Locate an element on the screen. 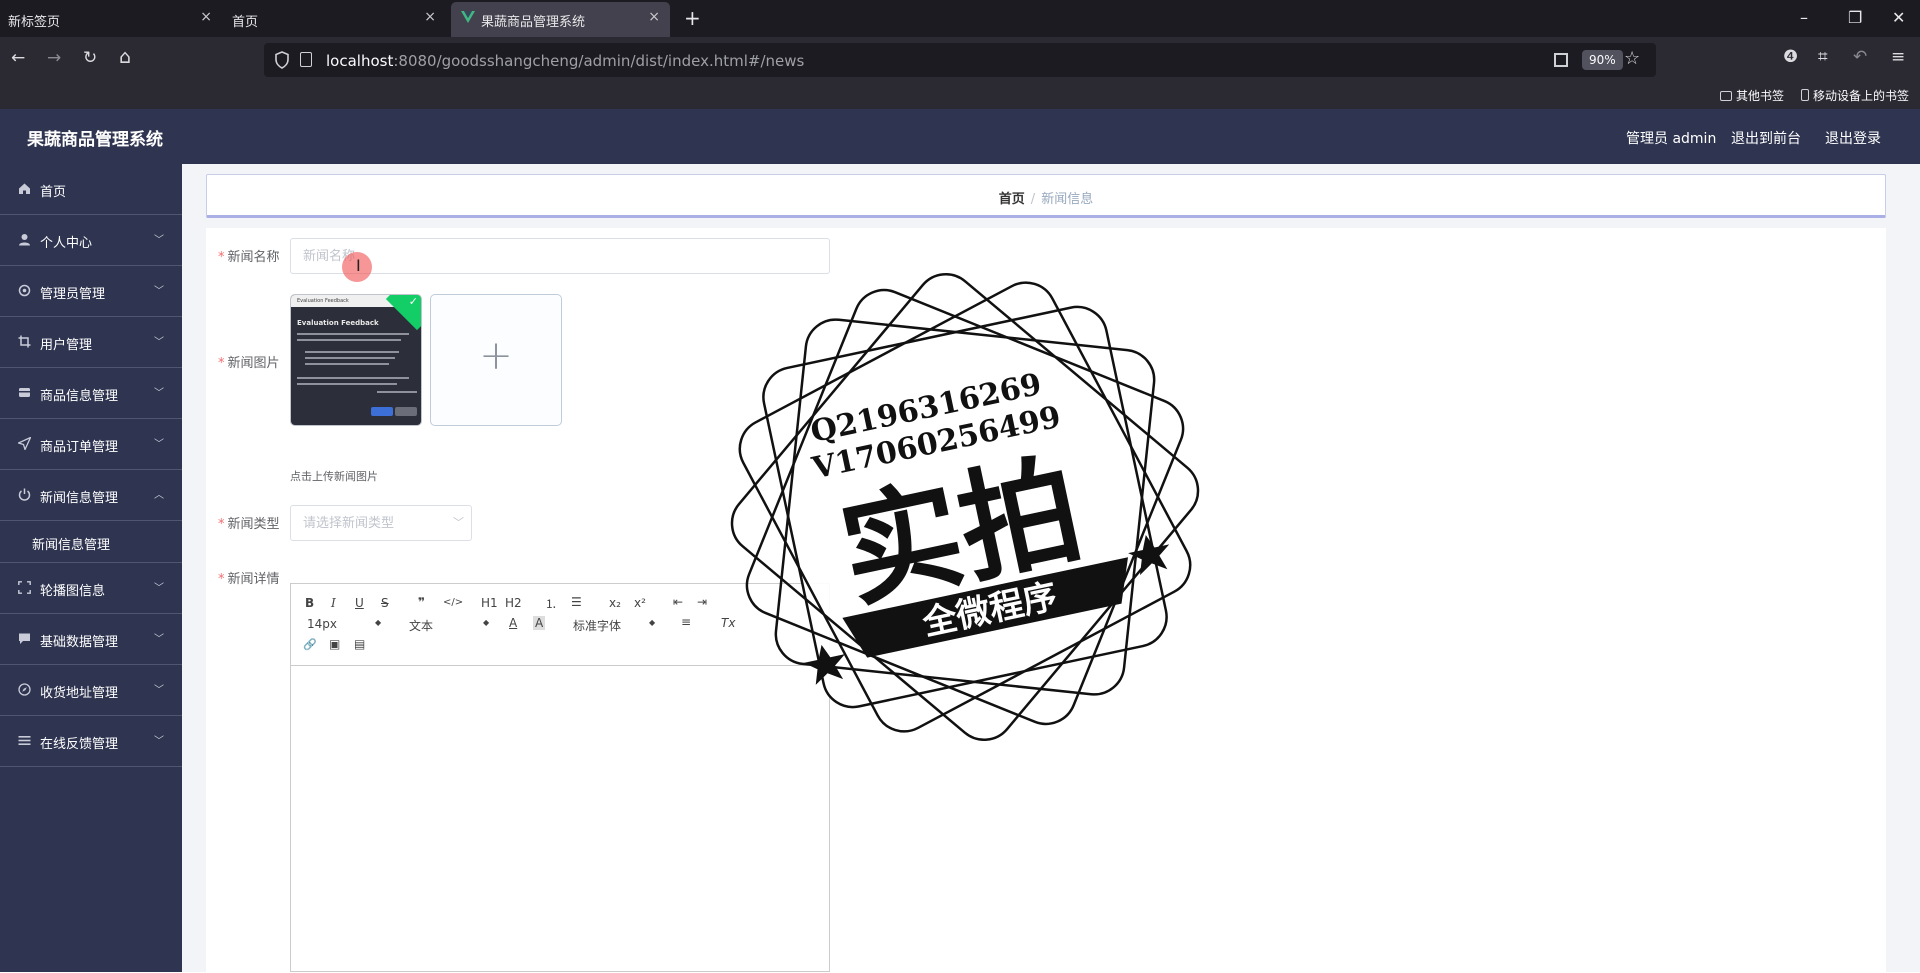 The height and width of the screenshot is (973, 1920). current-user: 管理员 admin is located at coordinates (1671, 139).